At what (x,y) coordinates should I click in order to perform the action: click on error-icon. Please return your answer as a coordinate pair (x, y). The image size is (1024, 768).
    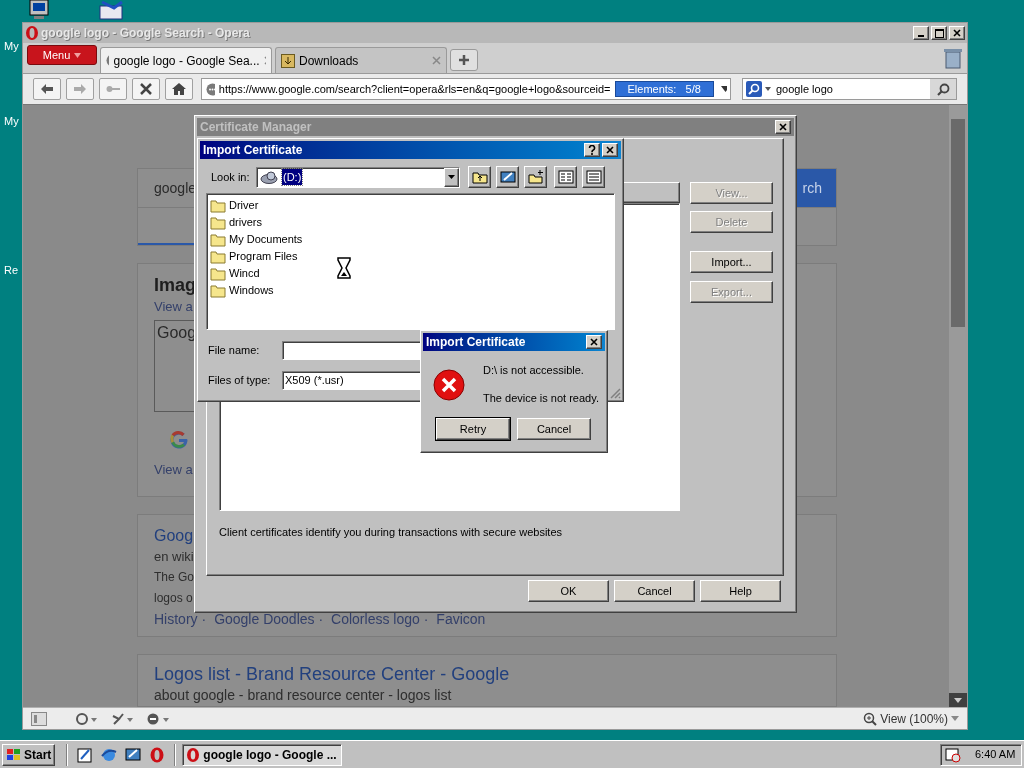
    Looking at the image, I should click on (449, 385).